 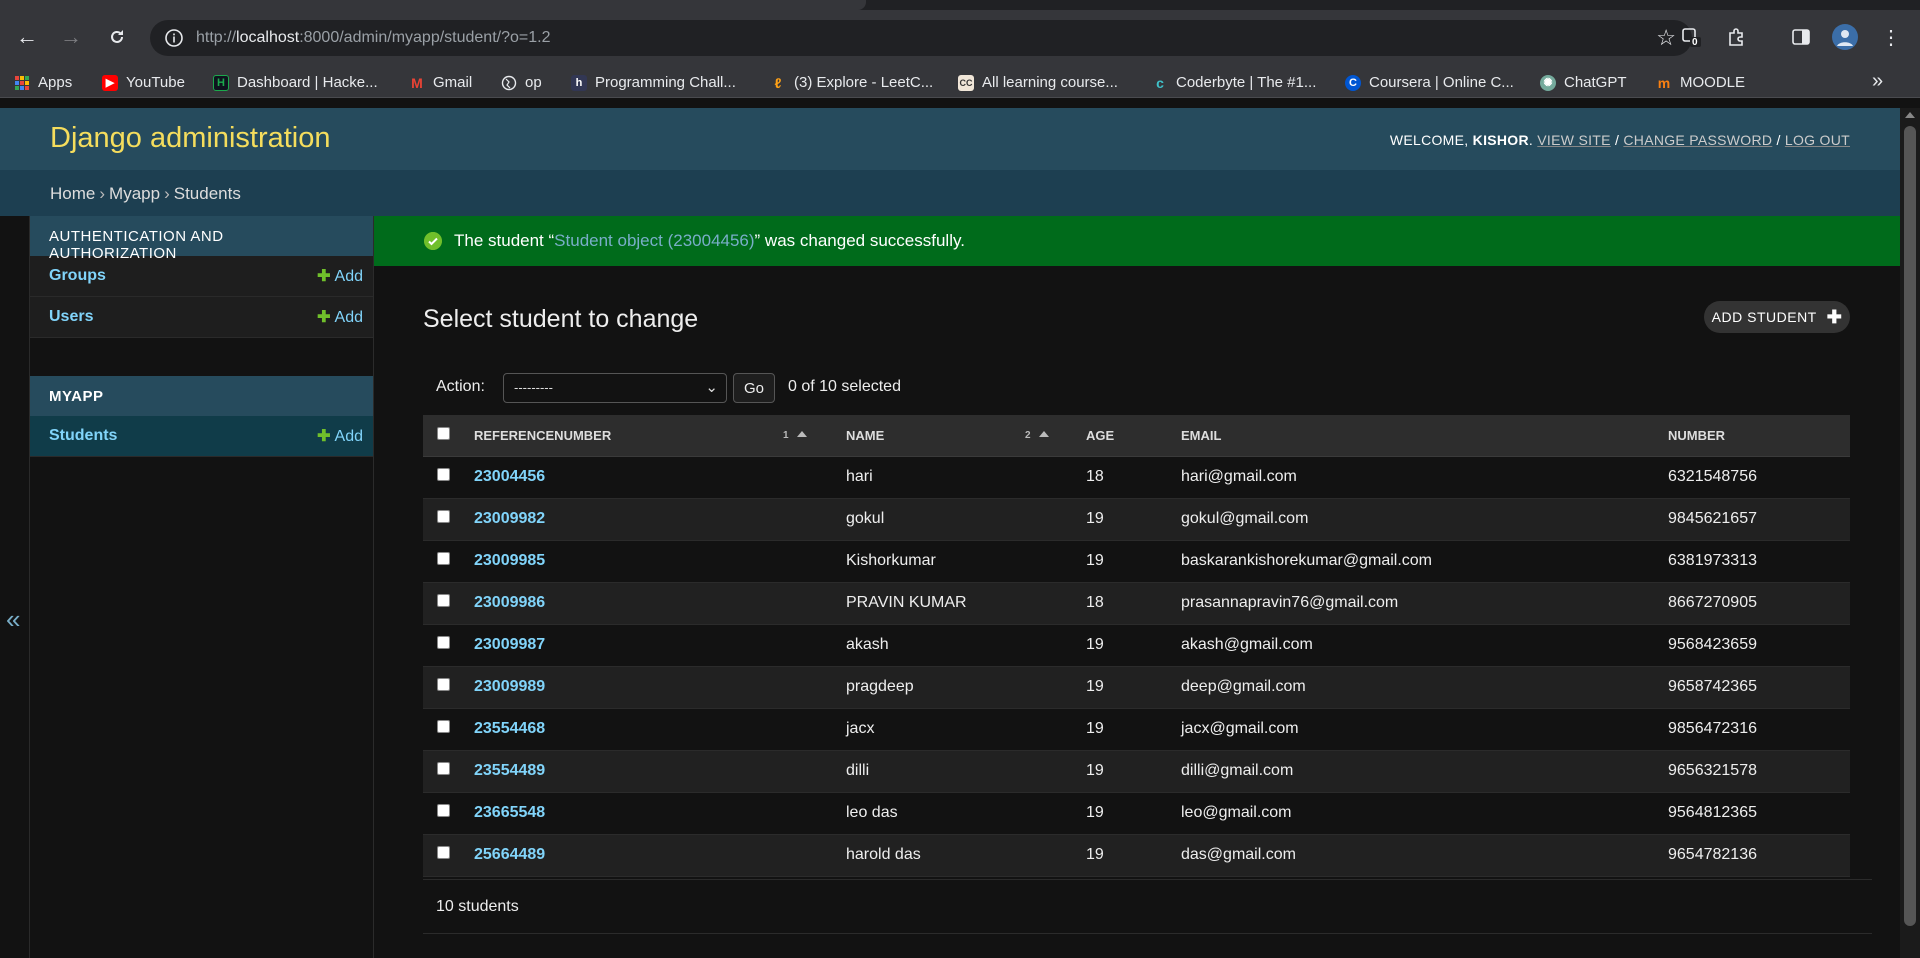 I want to click on column-header-age: AGE, so click(x=1120, y=436).